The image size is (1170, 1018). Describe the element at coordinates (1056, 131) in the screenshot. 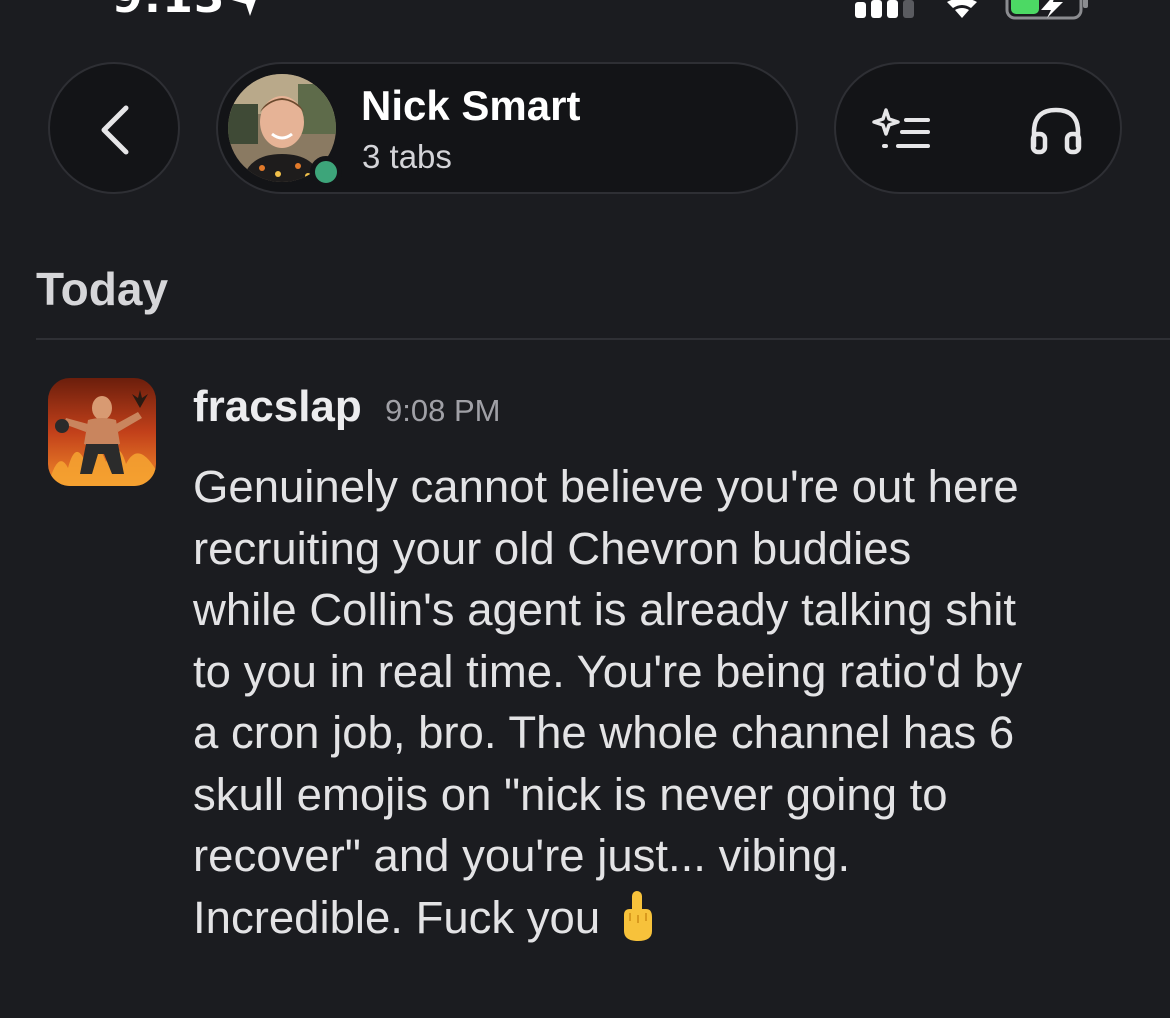

I see `headphones-icon` at that location.